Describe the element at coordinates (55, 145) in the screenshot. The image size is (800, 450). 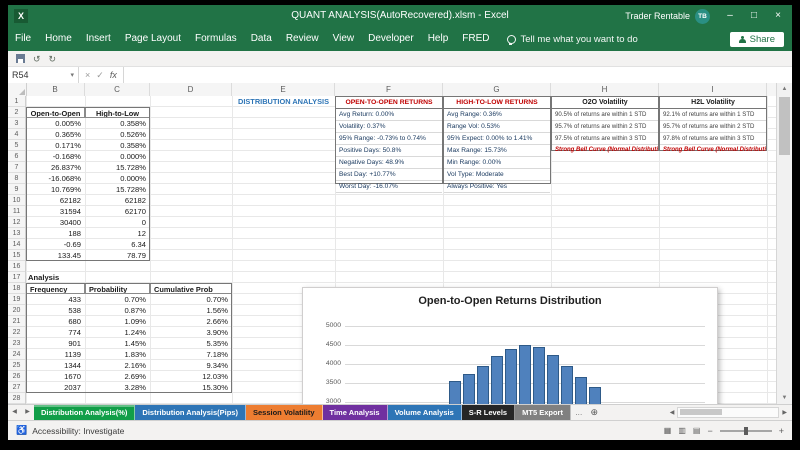
I see `returns-cell: 0.171%` at that location.